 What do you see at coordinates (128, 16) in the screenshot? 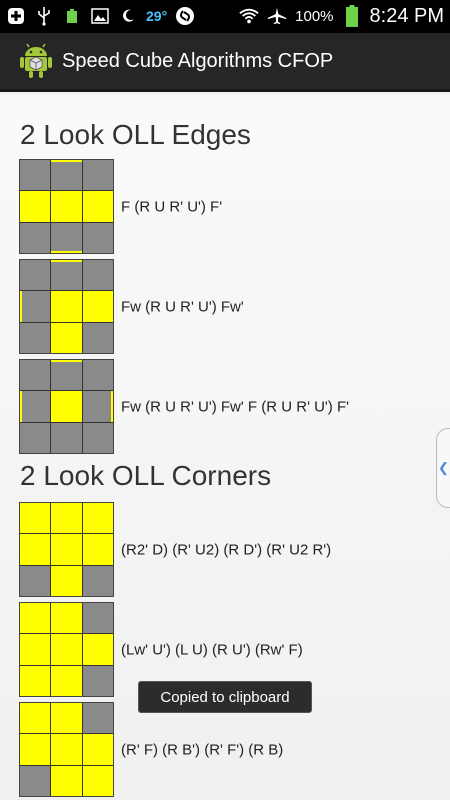
I see `moon-icon` at bounding box center [128, 16].